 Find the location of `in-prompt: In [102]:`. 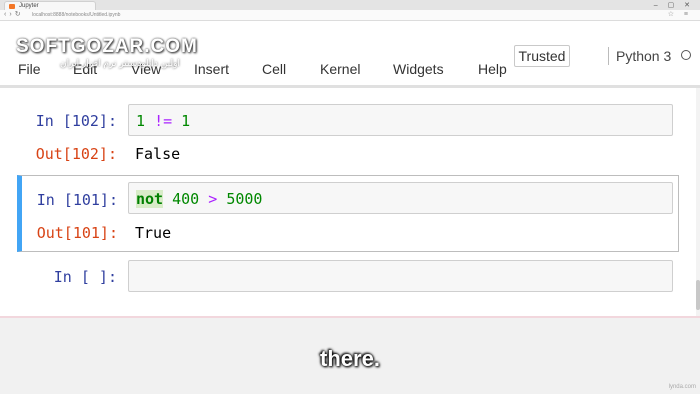

in-prompt: In [102]: is located at coordinates (76, 121).